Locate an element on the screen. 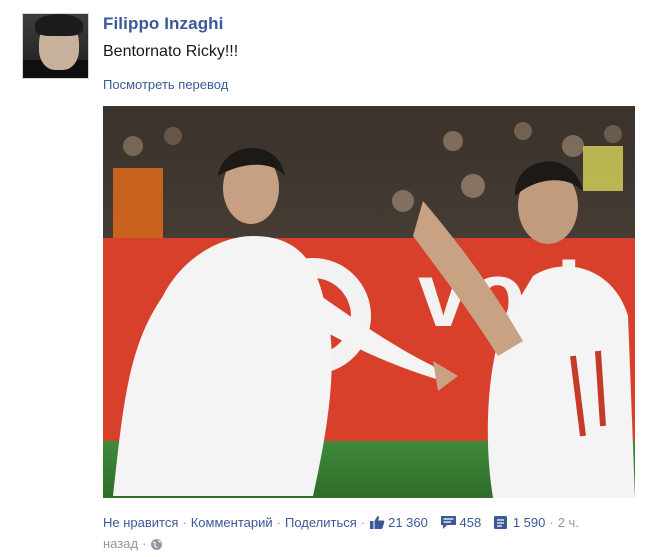 The width and height of the screenshot is (660, 557). post-text: Bentornato Ricky!!! is located at coordinates (171, 51).